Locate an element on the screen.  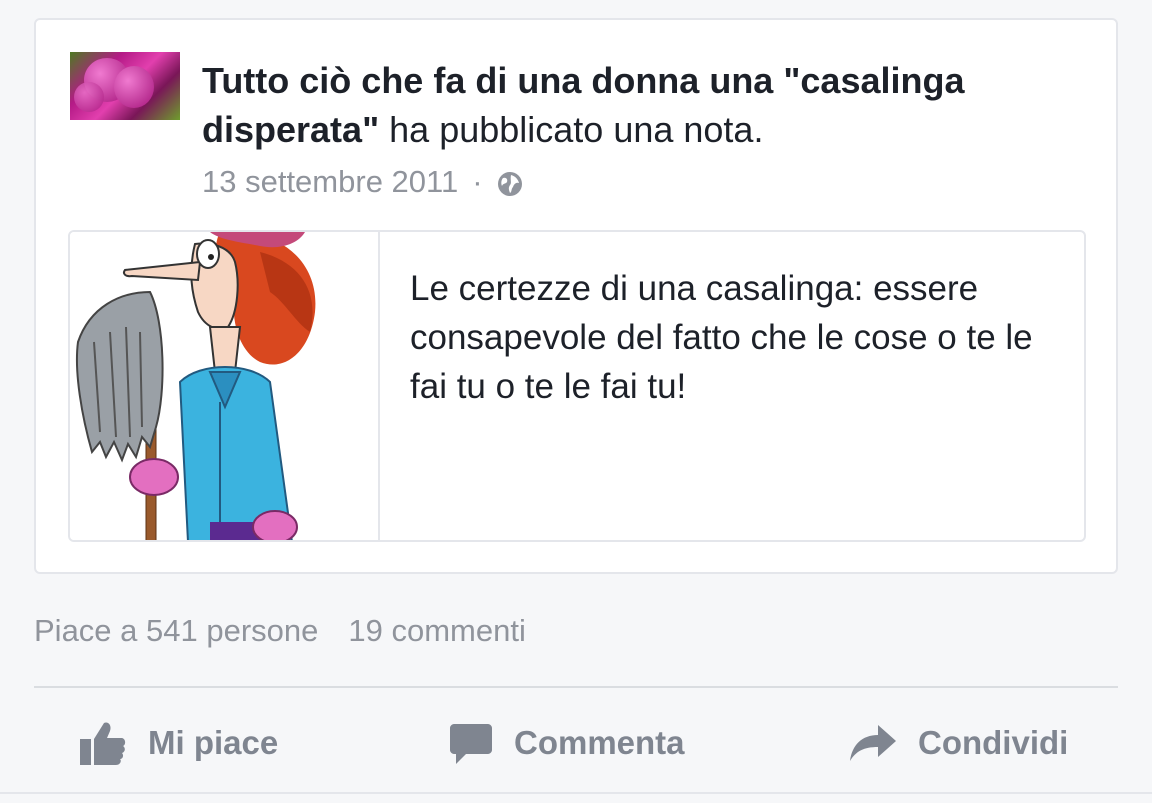
post-date: 13 settembre 2011 is located at coordinates (330, 182).